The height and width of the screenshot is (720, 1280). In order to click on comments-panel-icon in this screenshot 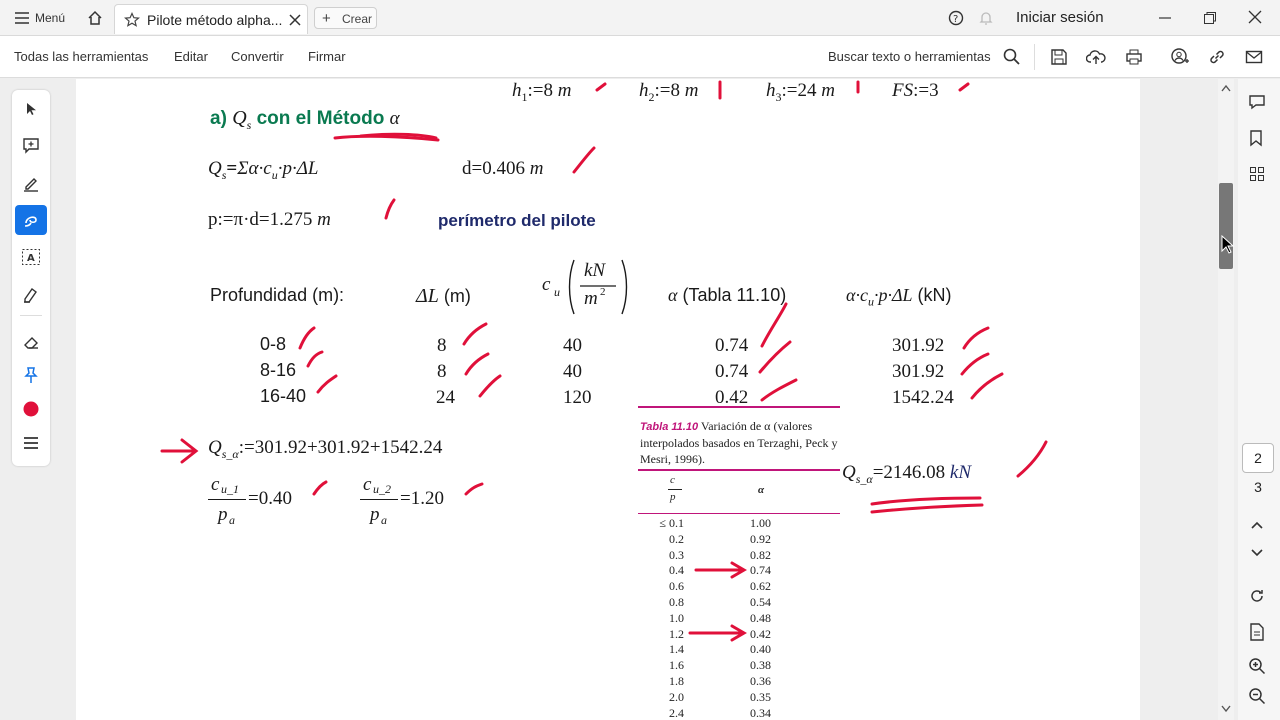, I will do `click(1257, 102)`.